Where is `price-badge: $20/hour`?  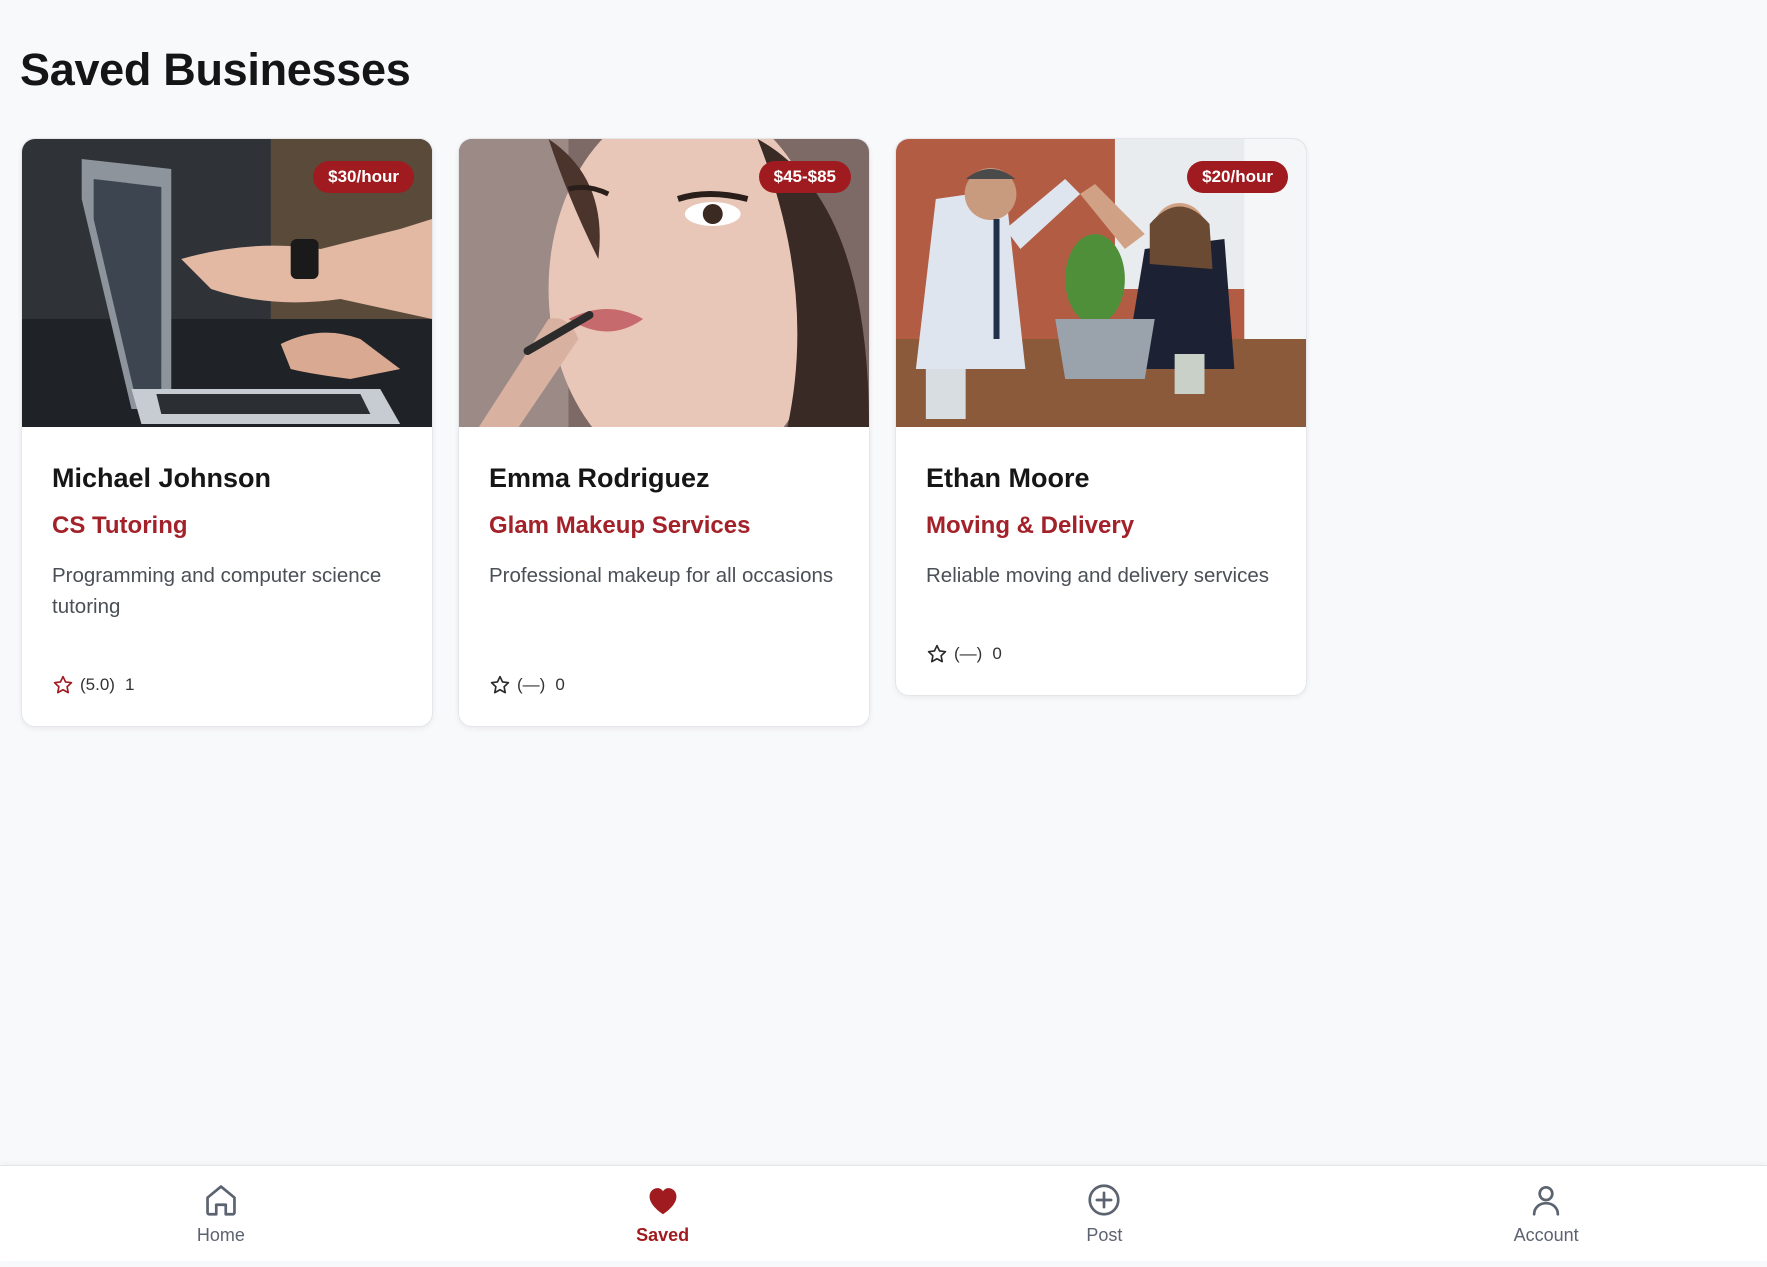
price-badge: $20/hour is located at coordinates (1237, 177).